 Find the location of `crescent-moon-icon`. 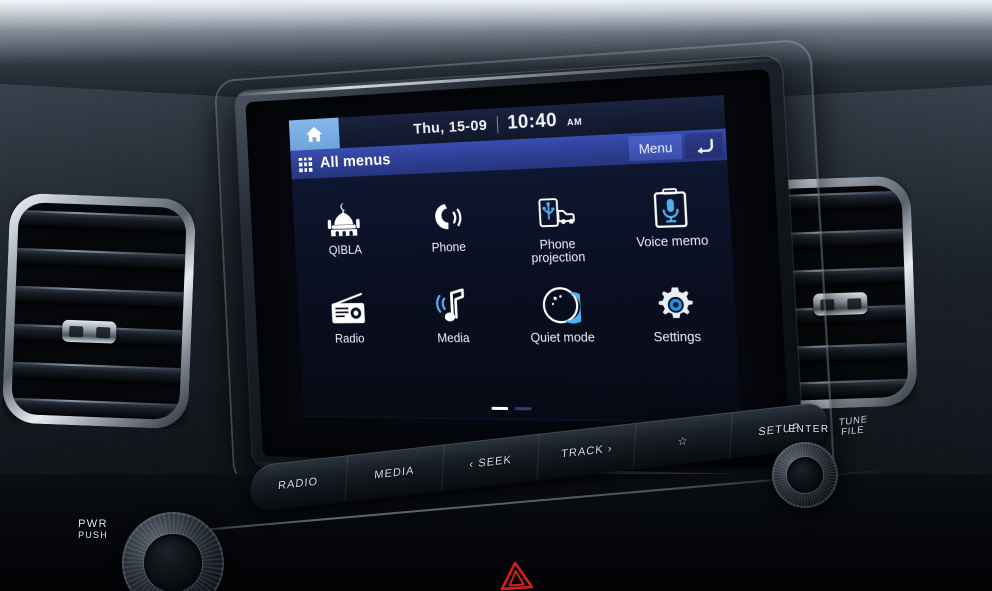

crescent-moon-icon is located at coordinates (561, 305).